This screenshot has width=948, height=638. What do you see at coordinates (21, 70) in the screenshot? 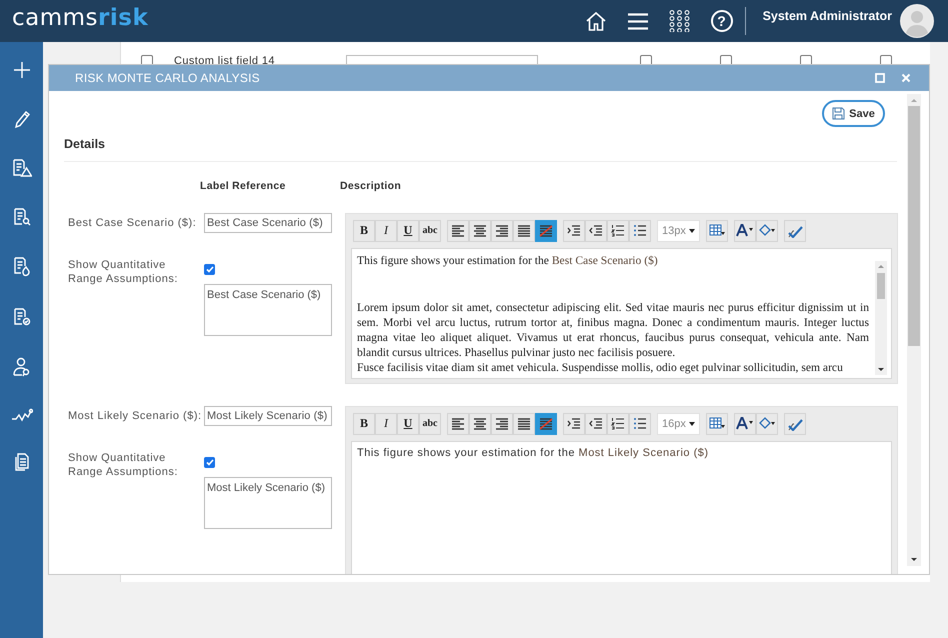
I see `plus-icon` at bounding box center [21, 70].